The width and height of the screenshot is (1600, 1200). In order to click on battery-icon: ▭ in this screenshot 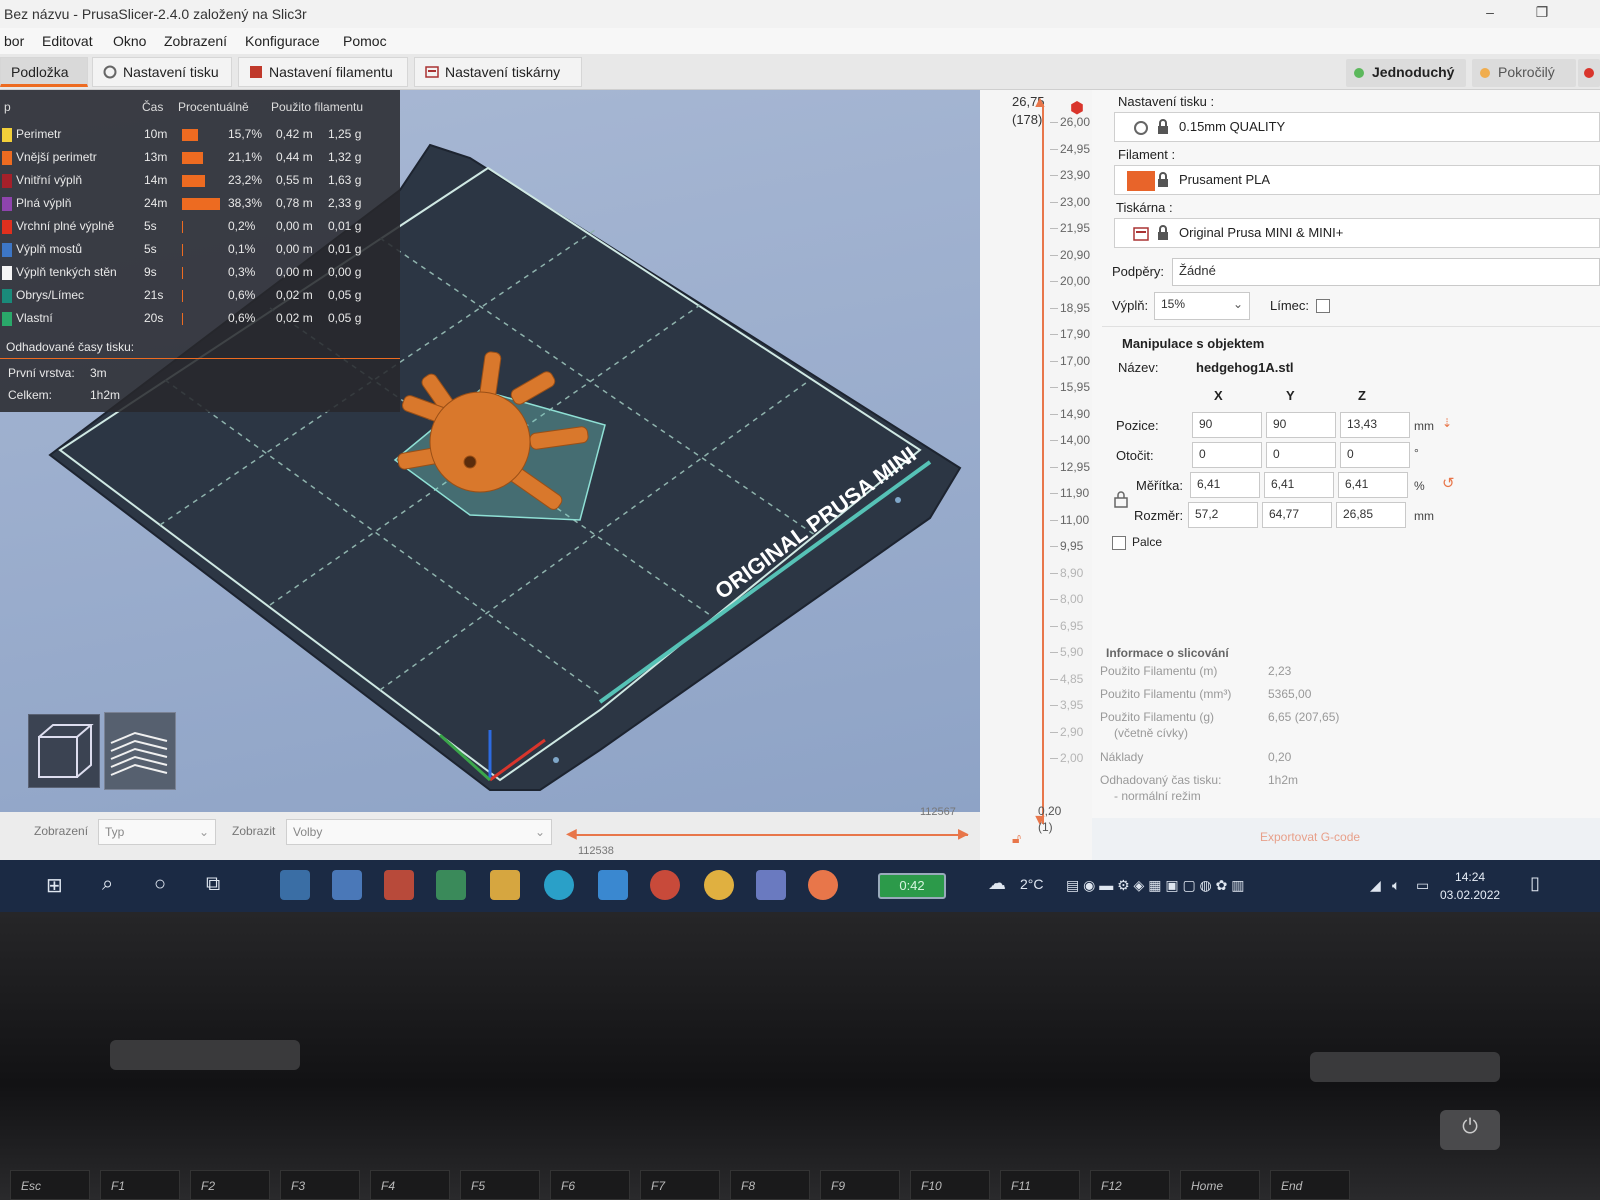, I will do `click(1422, 885)`.